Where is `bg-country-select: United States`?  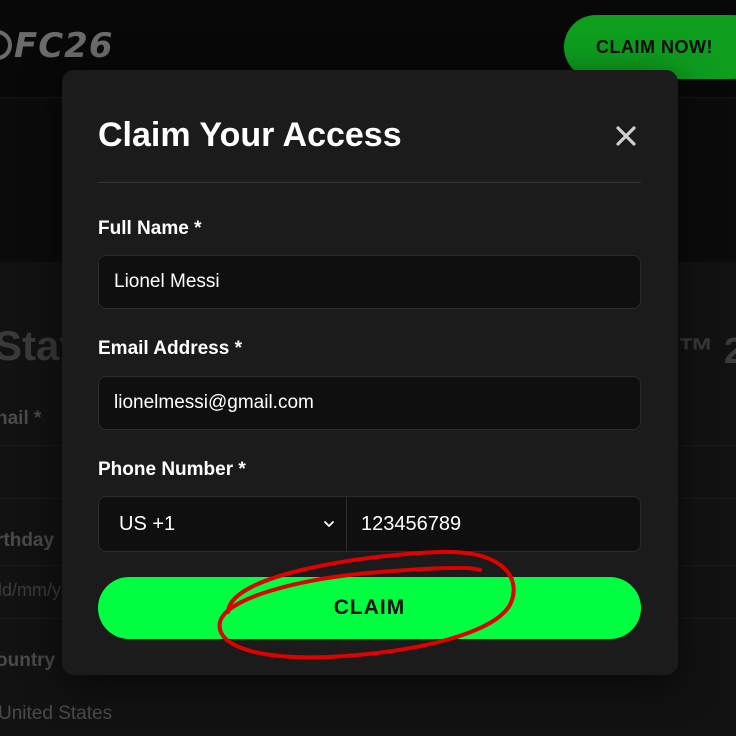
bg-country-select: United States is located at coordinates (56, 714).